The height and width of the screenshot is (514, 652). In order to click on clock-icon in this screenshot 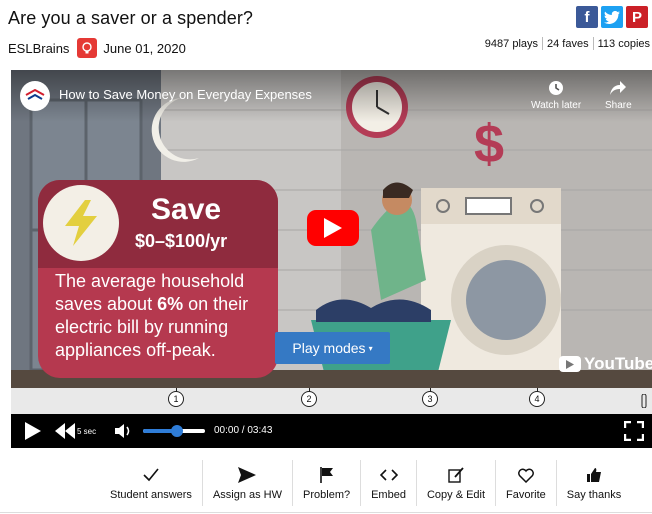, I will do `click(556, 90)`.